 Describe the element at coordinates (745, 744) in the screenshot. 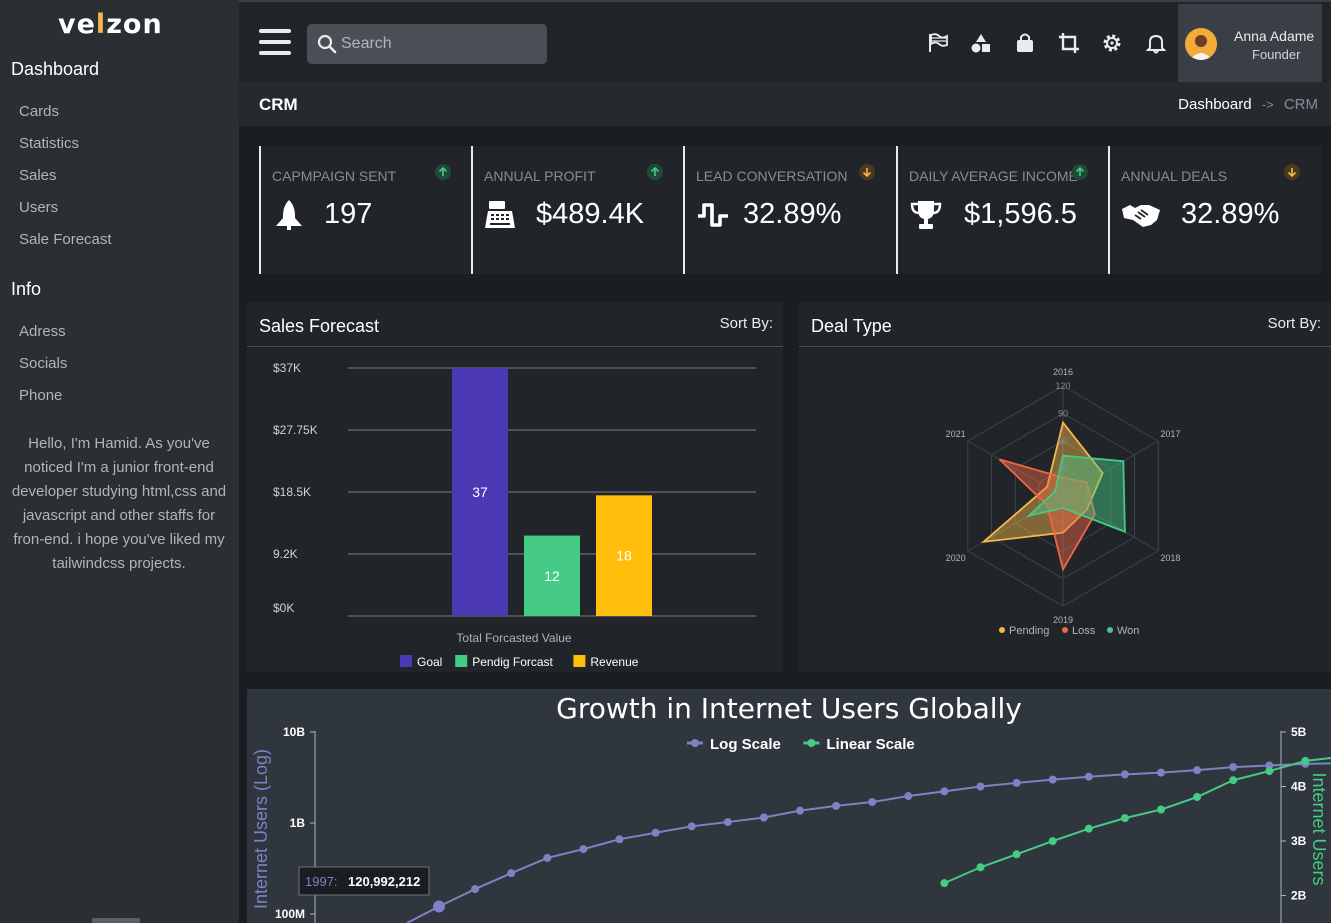

I see `legend-label: Log Scale` at that location.